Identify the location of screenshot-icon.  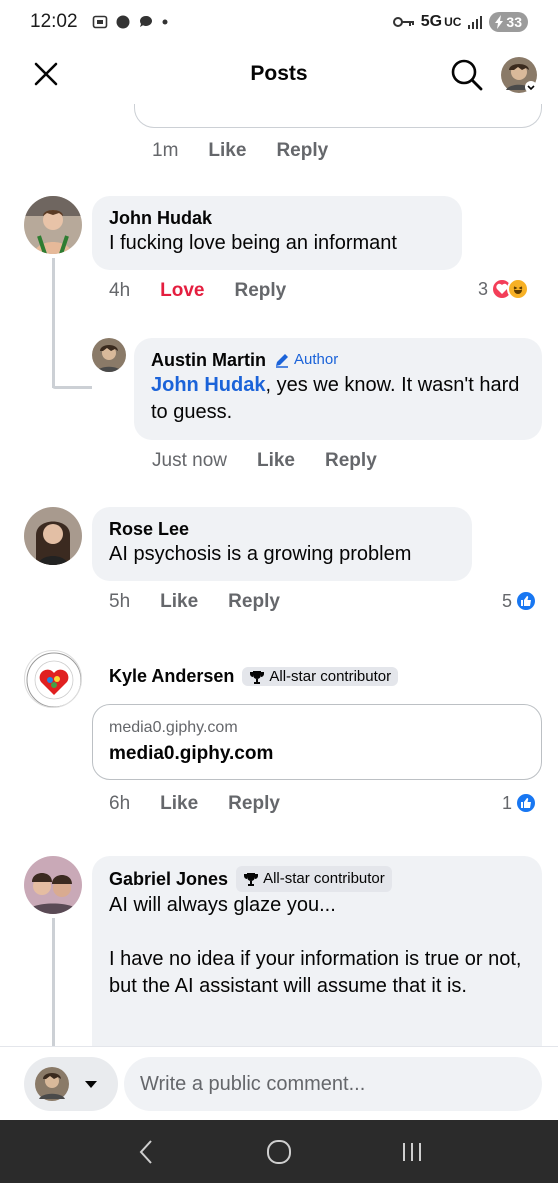
(100, 22).